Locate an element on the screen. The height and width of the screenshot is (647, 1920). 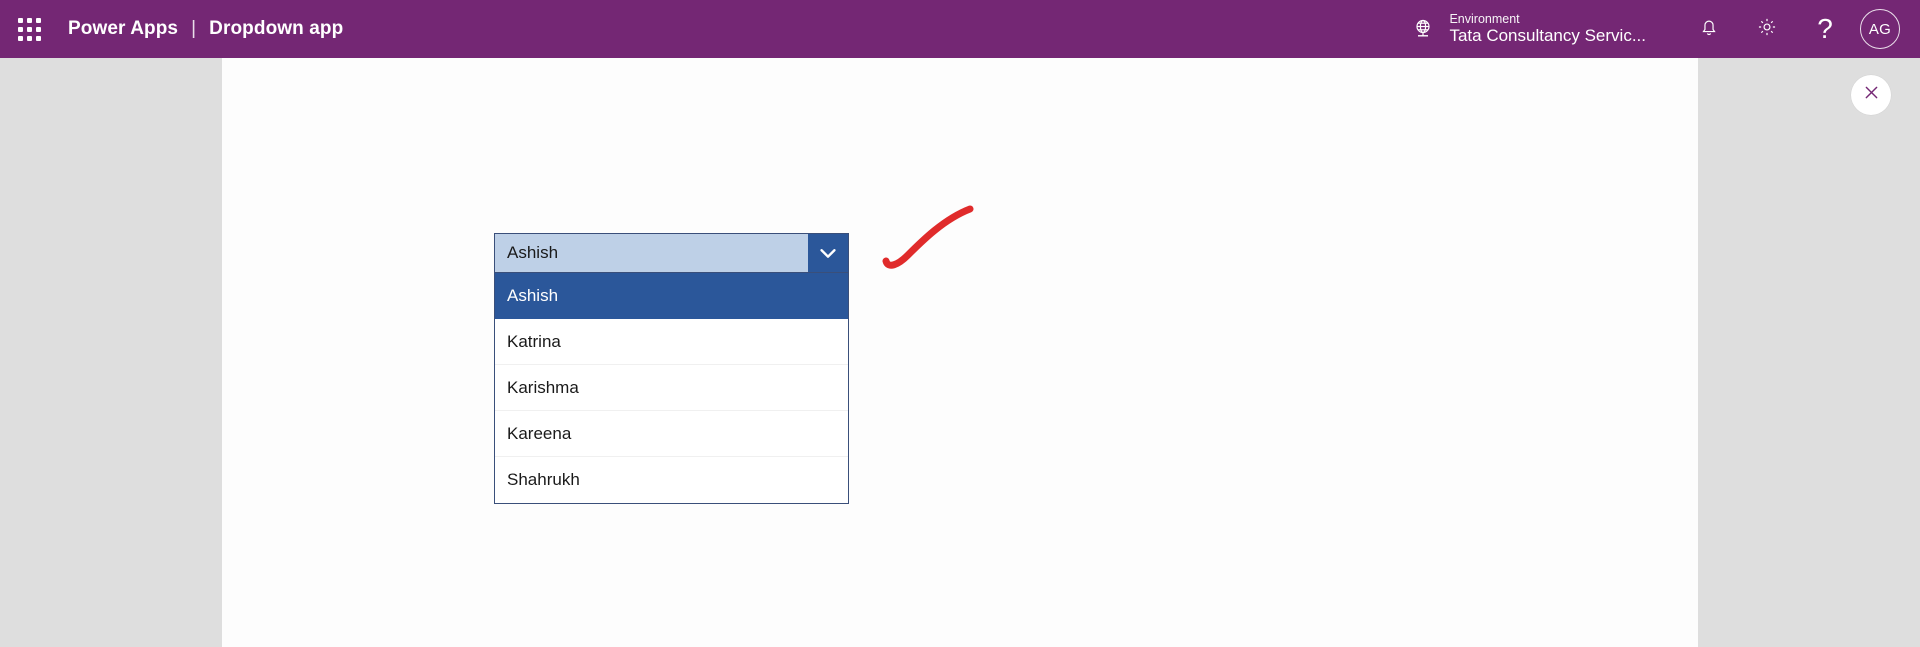
close-button is located at coordinates (1871, 95).